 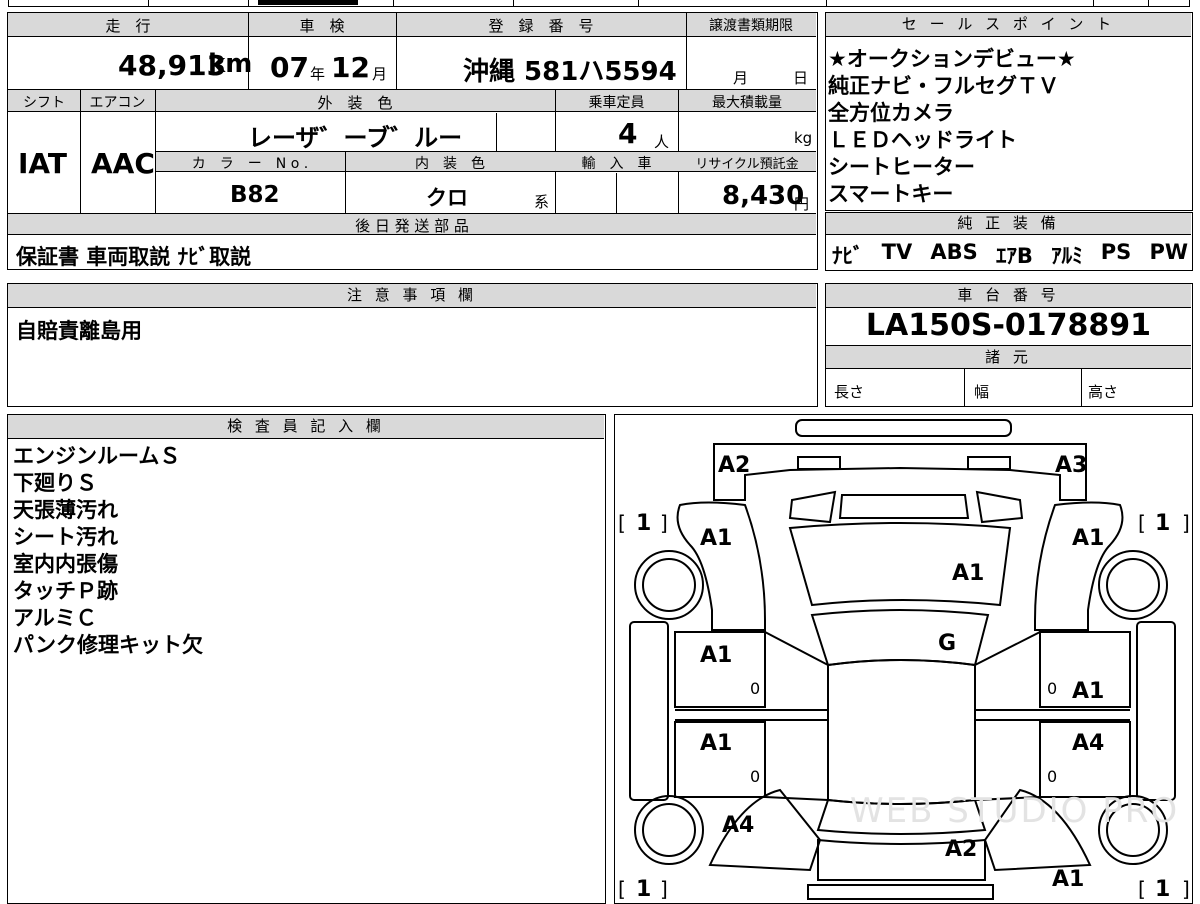 What do you see at coordinates (968, 573) in the screenshot?
I see `mark-hood: A1` at bounding box center [968, 573].